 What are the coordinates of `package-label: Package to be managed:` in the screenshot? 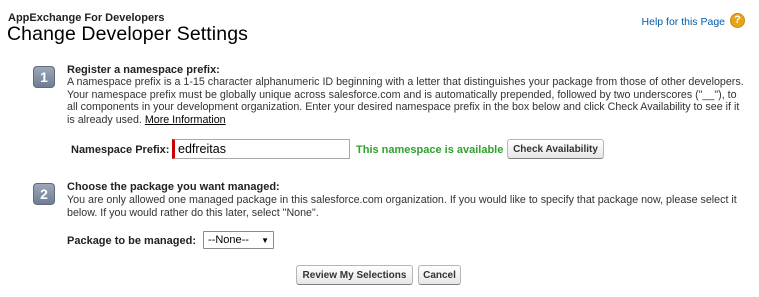 It's located at (131, 241).